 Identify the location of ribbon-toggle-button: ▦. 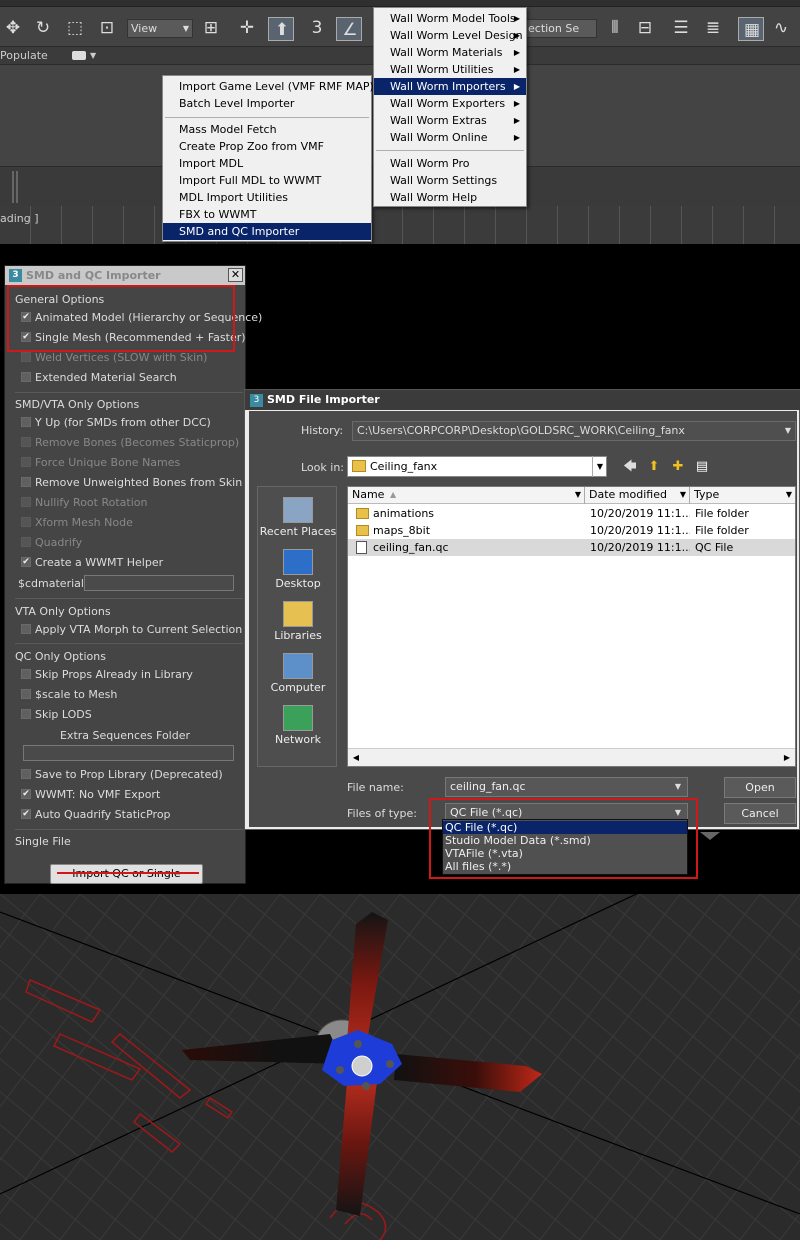
(751, 29).